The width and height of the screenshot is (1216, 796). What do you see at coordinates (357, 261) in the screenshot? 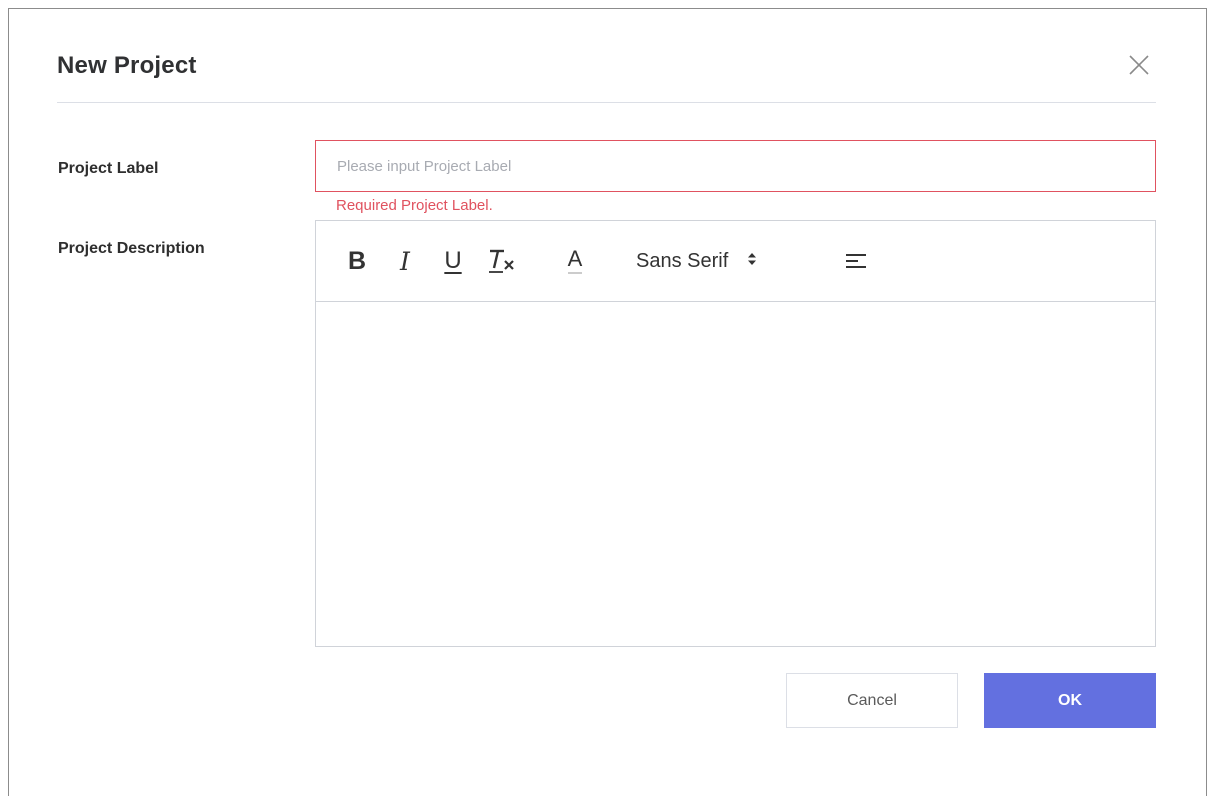
I see `bold-button: B` at bounding box center [357, 261].